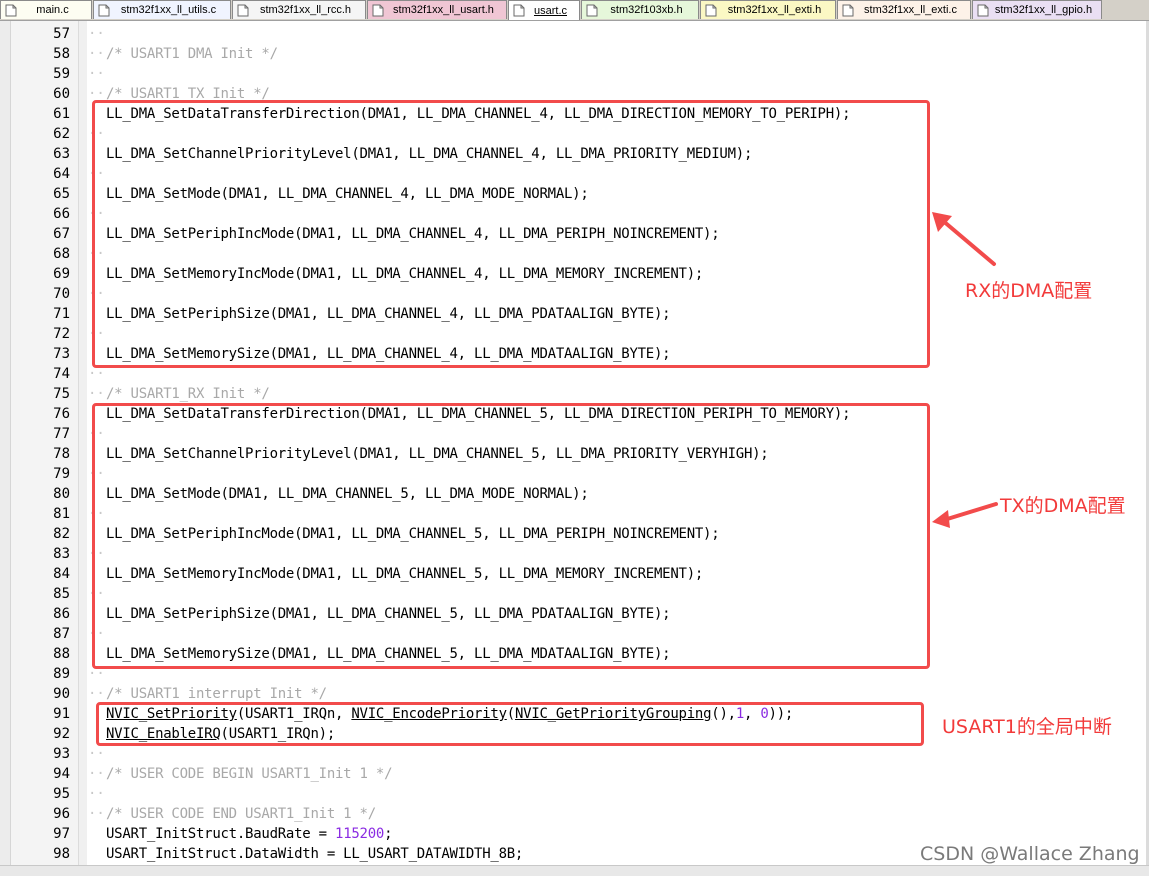 This screenshot has height=876, width=1149. Describe the element at coordinates (574, 394) in the screenshot. I see `code-line: 75 /* USART1_RX Init */··` at that location.